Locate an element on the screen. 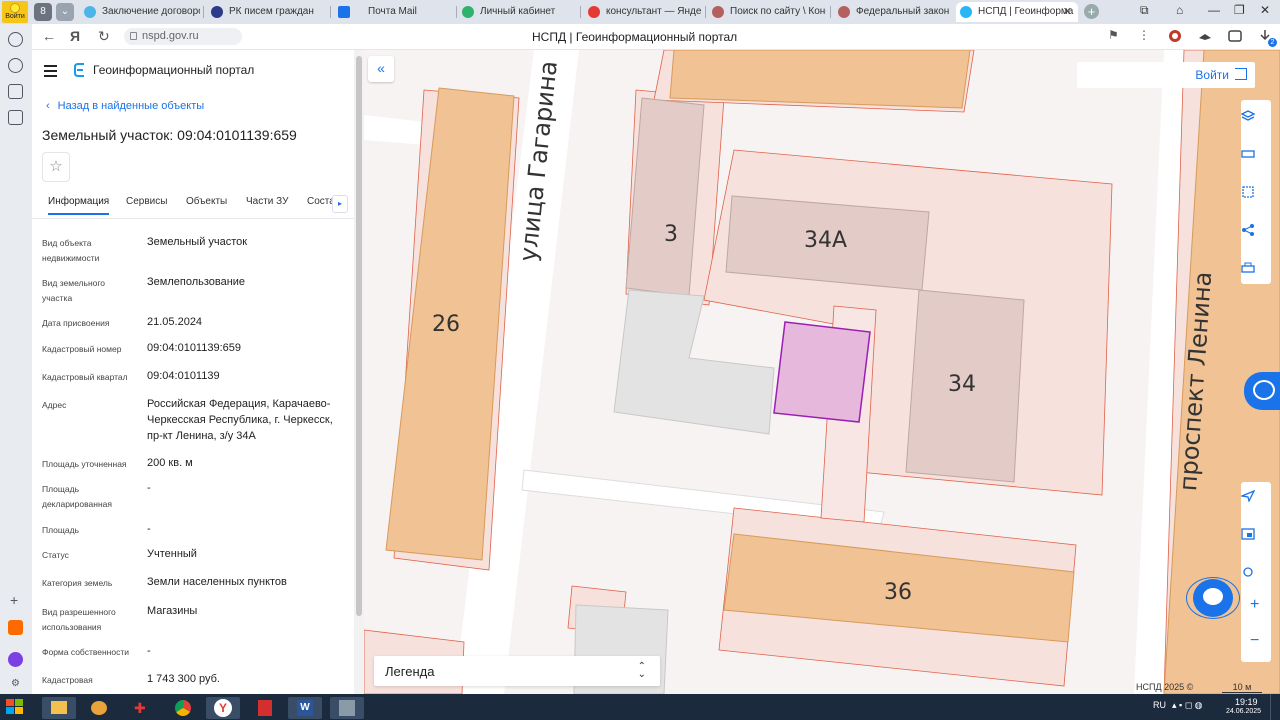 The height and width of the screenshot is (720, 1280). tab-contracts: Заключение договоров is located at coordinates (140, 12).